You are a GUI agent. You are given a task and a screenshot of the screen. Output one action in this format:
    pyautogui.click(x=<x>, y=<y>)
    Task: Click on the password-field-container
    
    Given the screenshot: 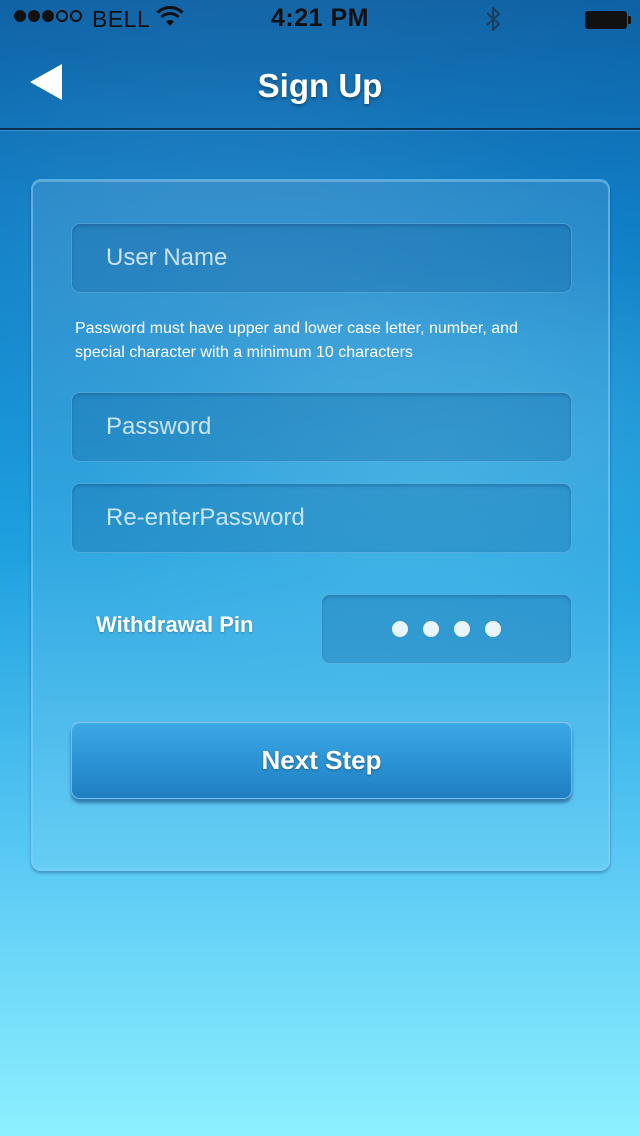 What is the action you would take?
    pyautogui.click(x=321, y=427)
    